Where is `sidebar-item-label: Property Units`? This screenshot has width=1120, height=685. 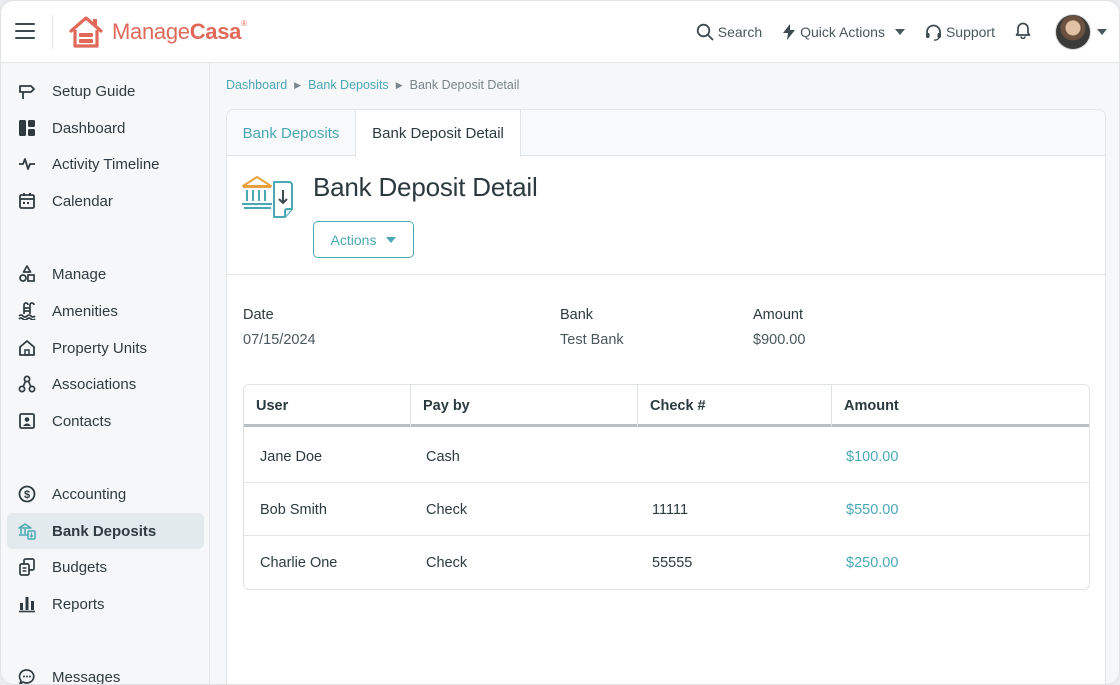
sidebar-item-label: Property Units is located at coordinates (100, 348).